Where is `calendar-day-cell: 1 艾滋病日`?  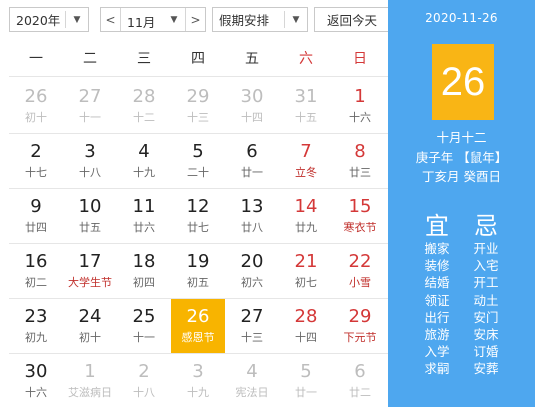
calendar-day-cell: 1 艾滋病日 is located at coordinates (90, 380).